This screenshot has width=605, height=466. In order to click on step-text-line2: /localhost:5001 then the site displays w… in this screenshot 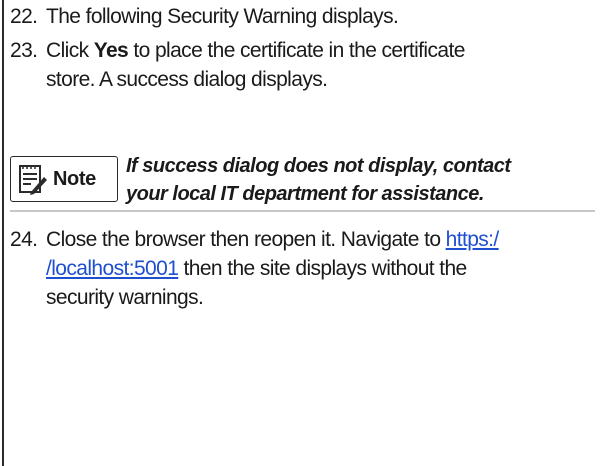, I will do `click(302, 268)`.